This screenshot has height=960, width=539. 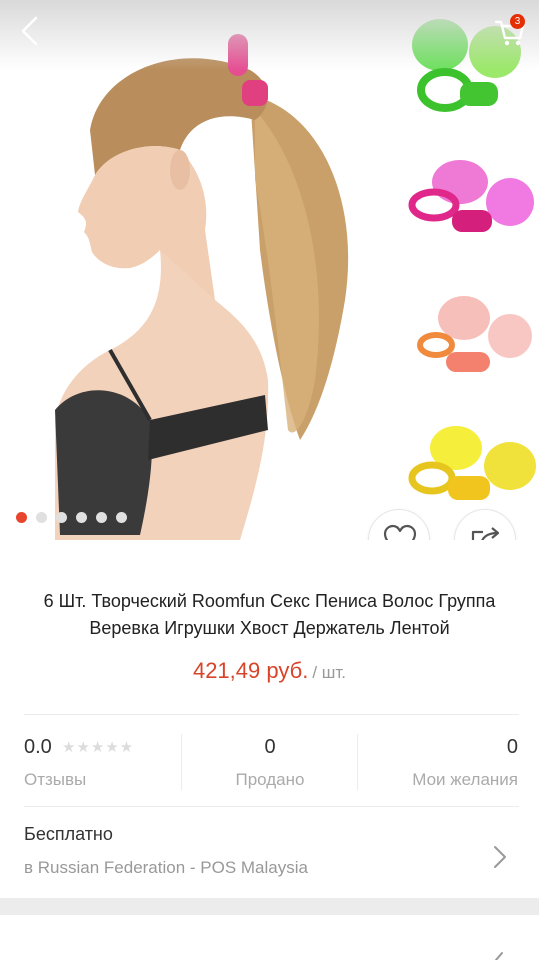 I want to click on price-unit: / шт., so click(x=329, y=672).